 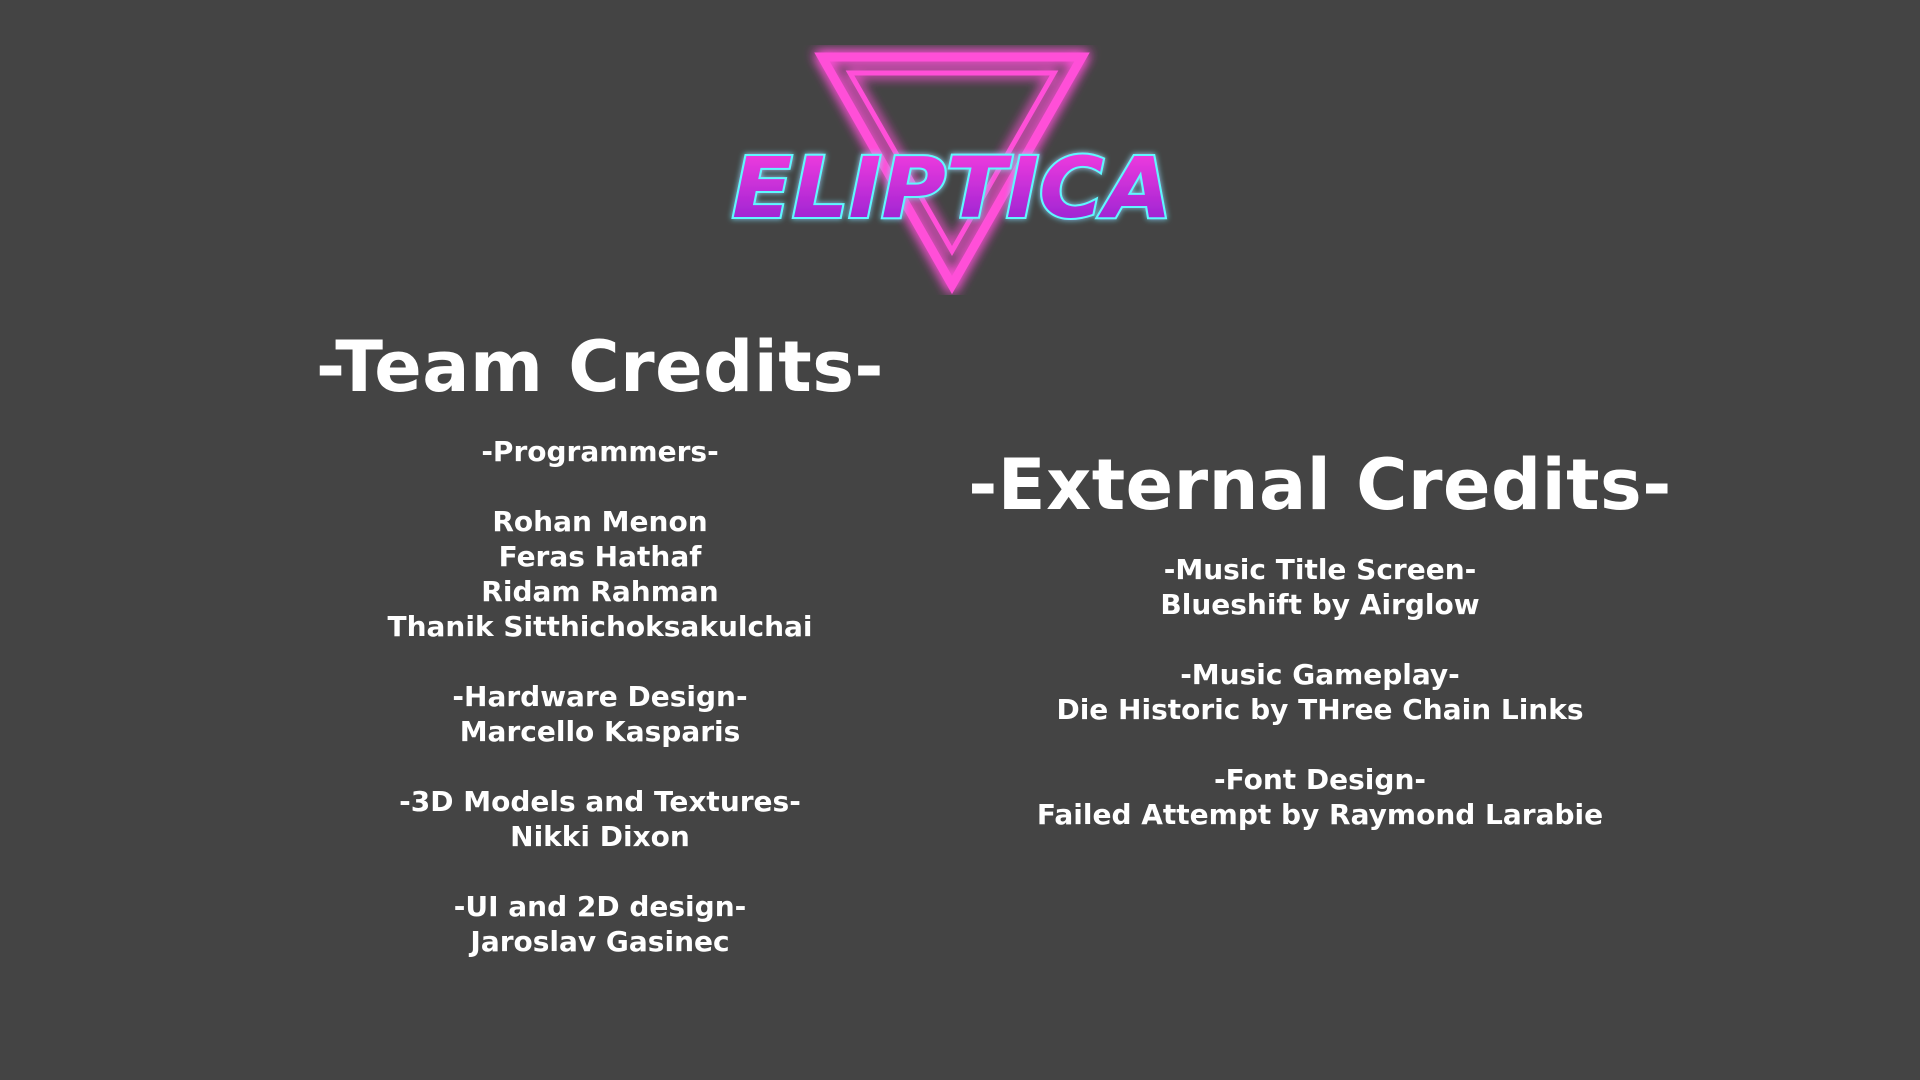 I want to click on programmer-name: Thanik Sitthichoksakulchai, so click(x=600, y=626).